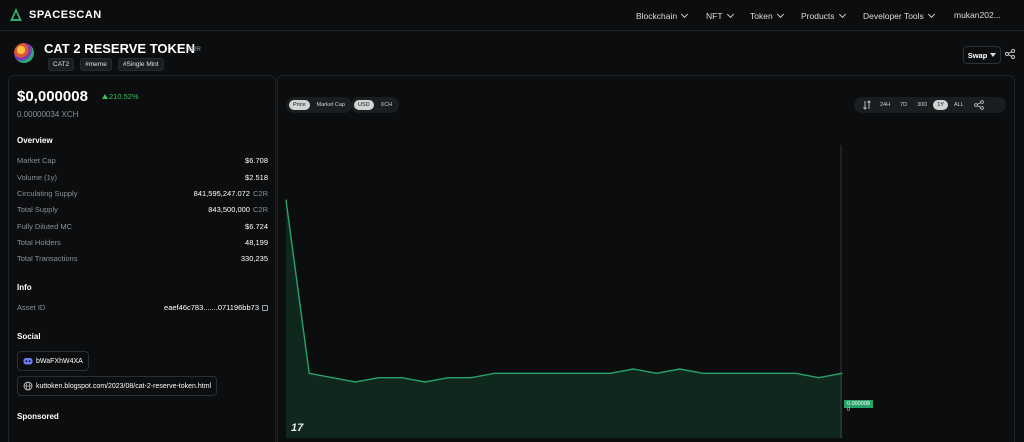  Describe the element at coordinates (65, 15) in the screenshot. I see `brand-name: SPACESCAN` at that location.